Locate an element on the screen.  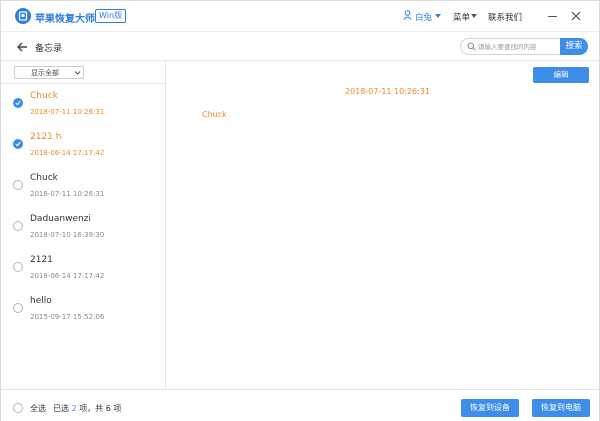
search-button: 搜索 is located at coordinates (574, 46).